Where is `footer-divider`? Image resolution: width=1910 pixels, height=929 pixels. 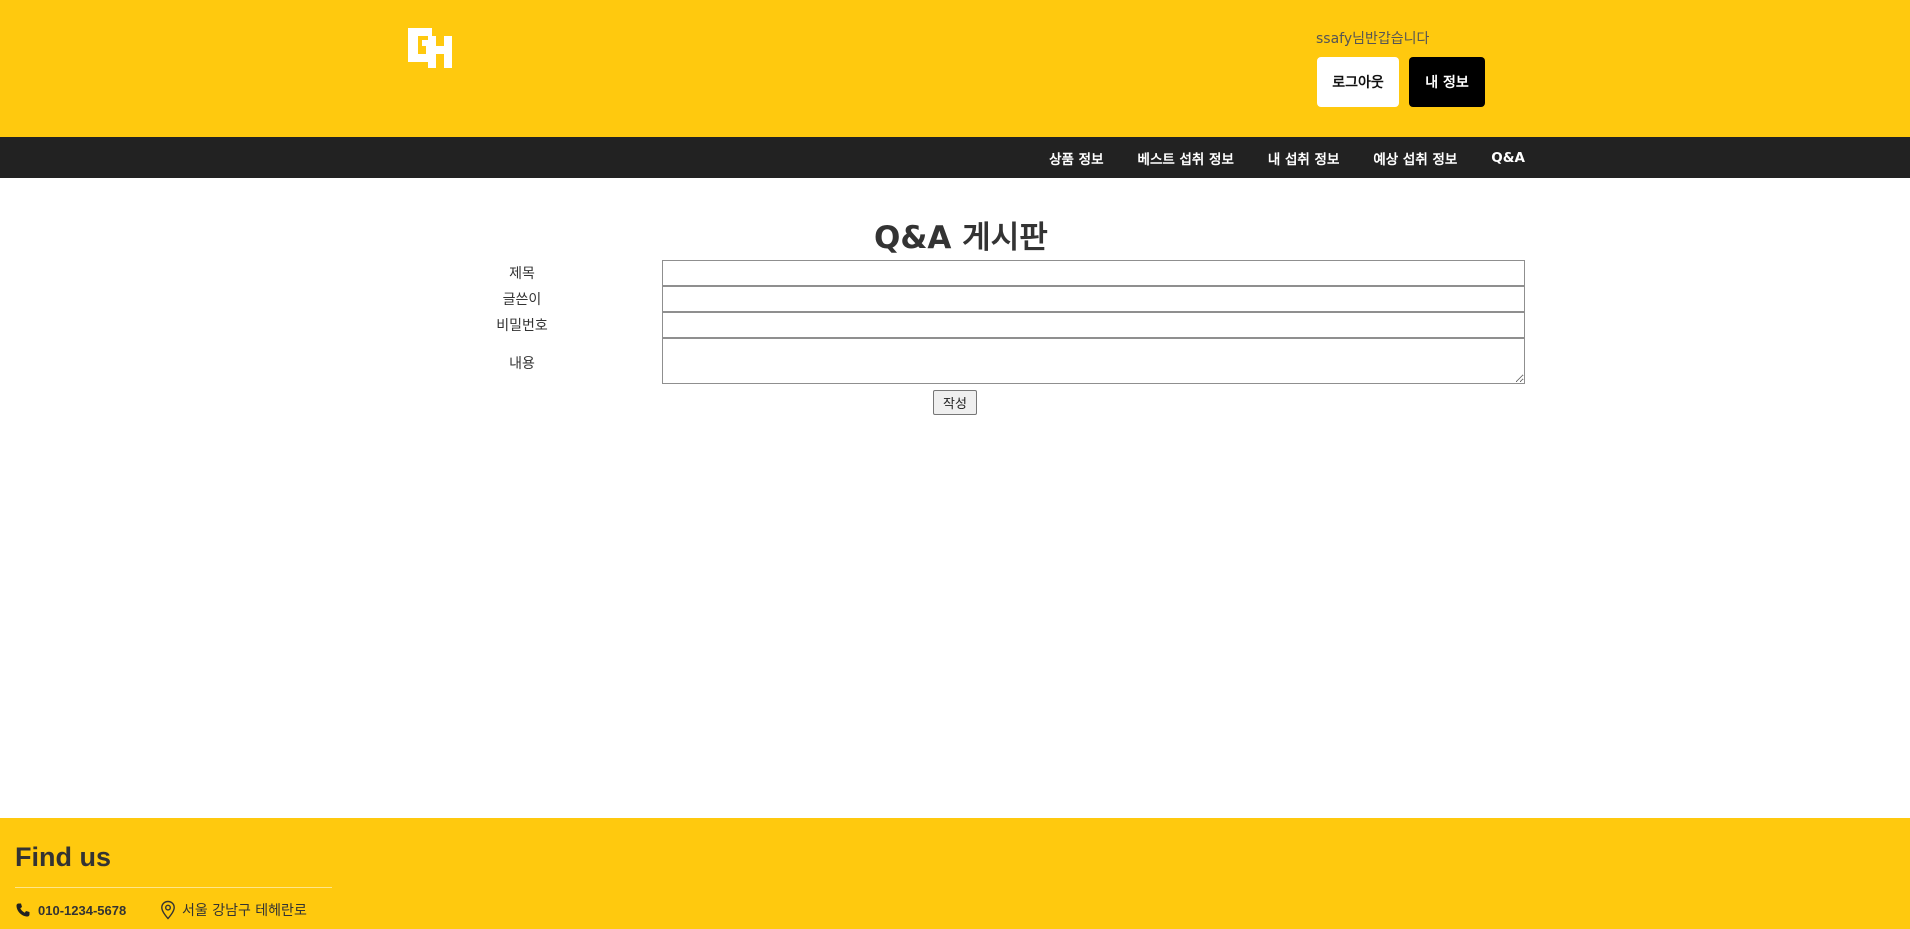
footer-divider is located at coordinates (173, 887).